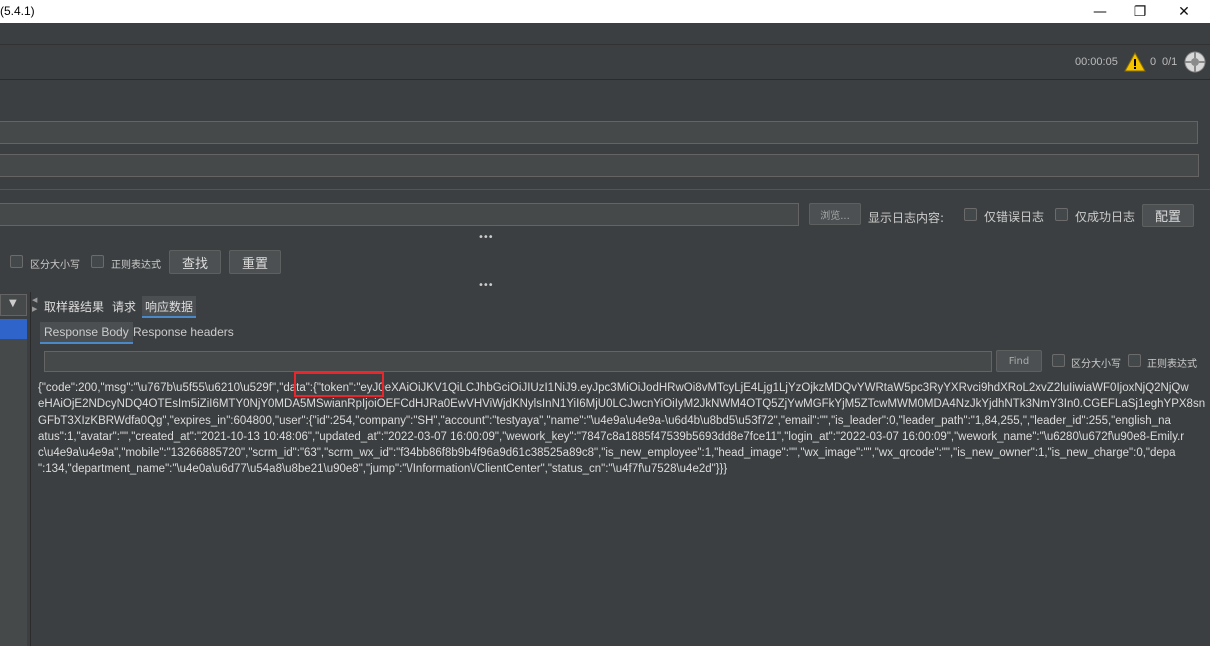  Describe the element at coordinates (17, 11) in the screenshot. I see `window-title: (5.4.1)` at that location.